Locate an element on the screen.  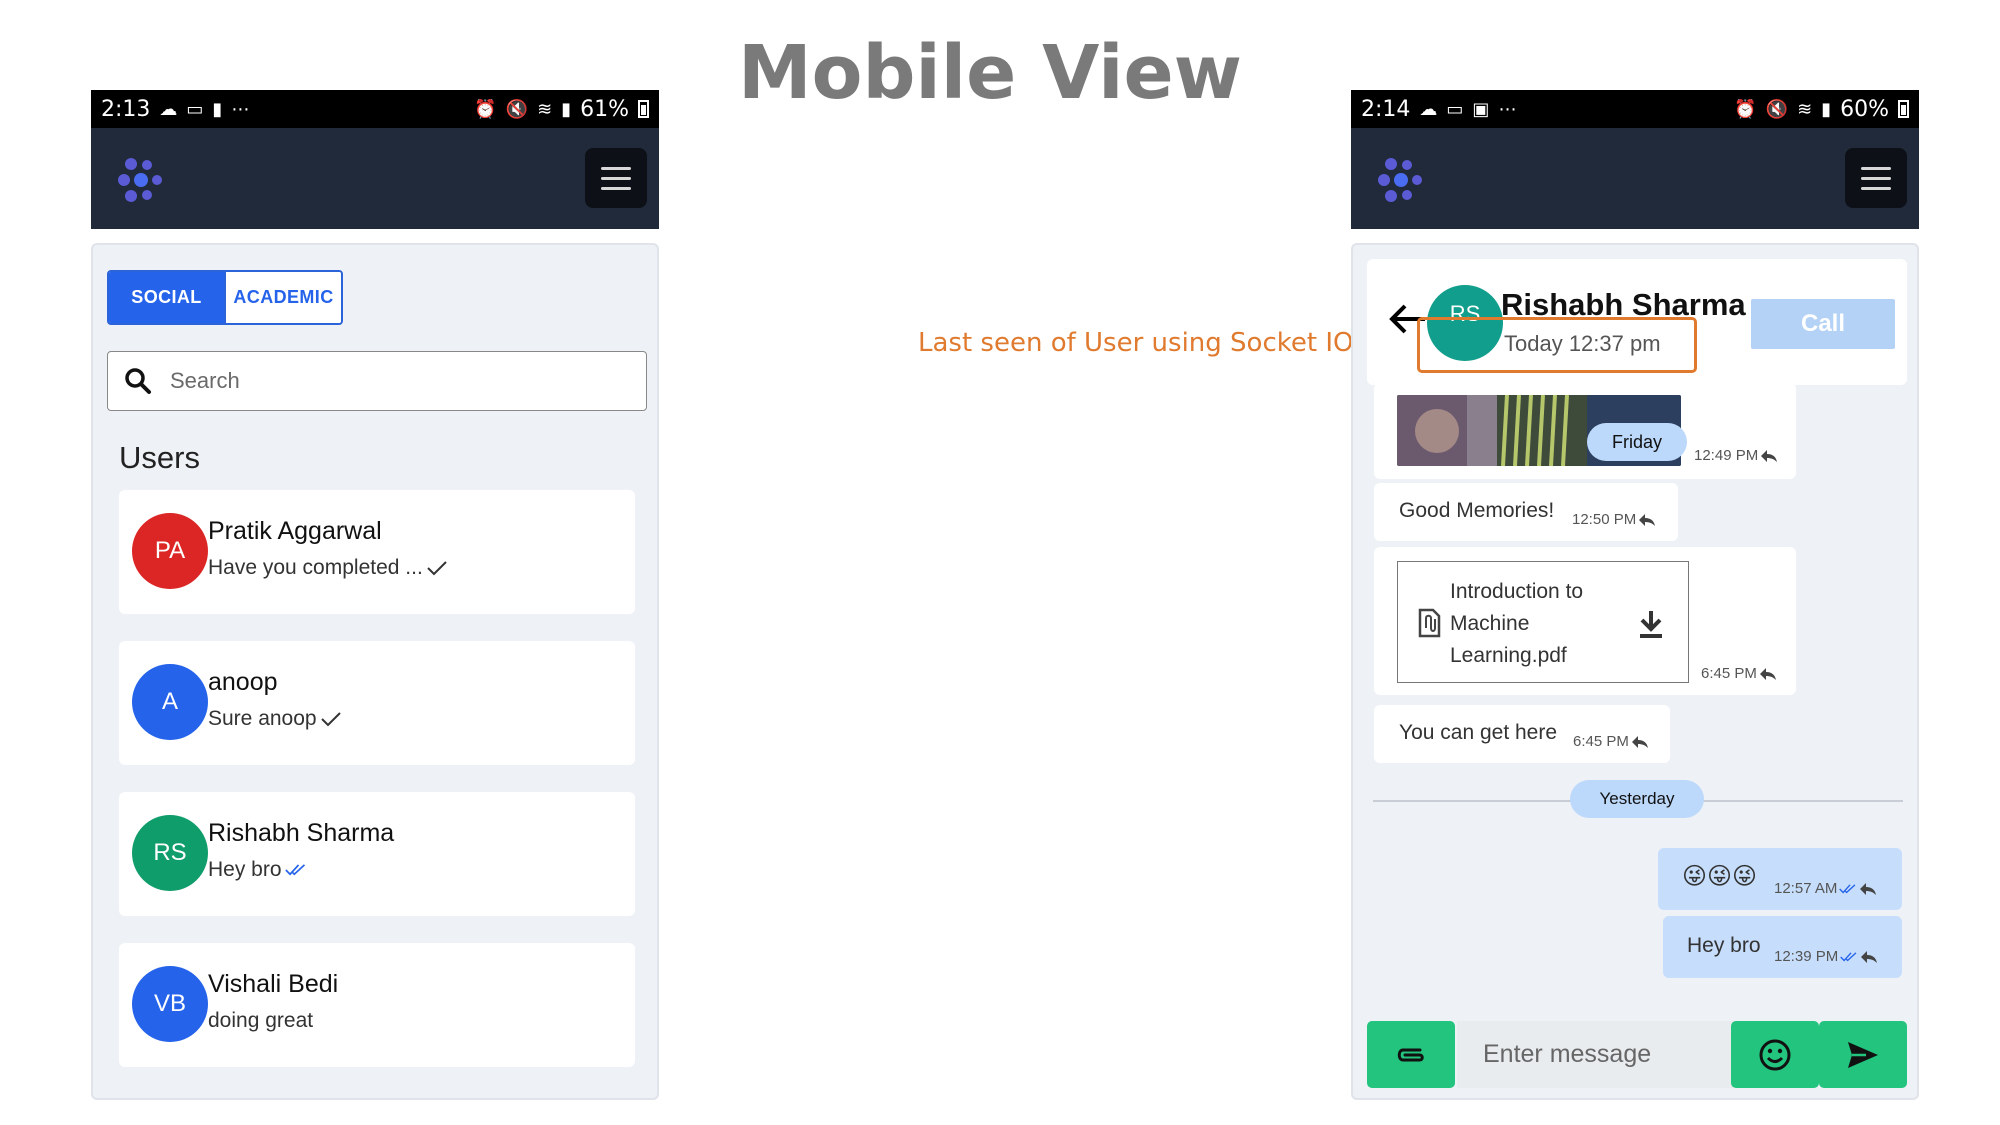
message-icon: ▮ is located at coordinates (217, 109).